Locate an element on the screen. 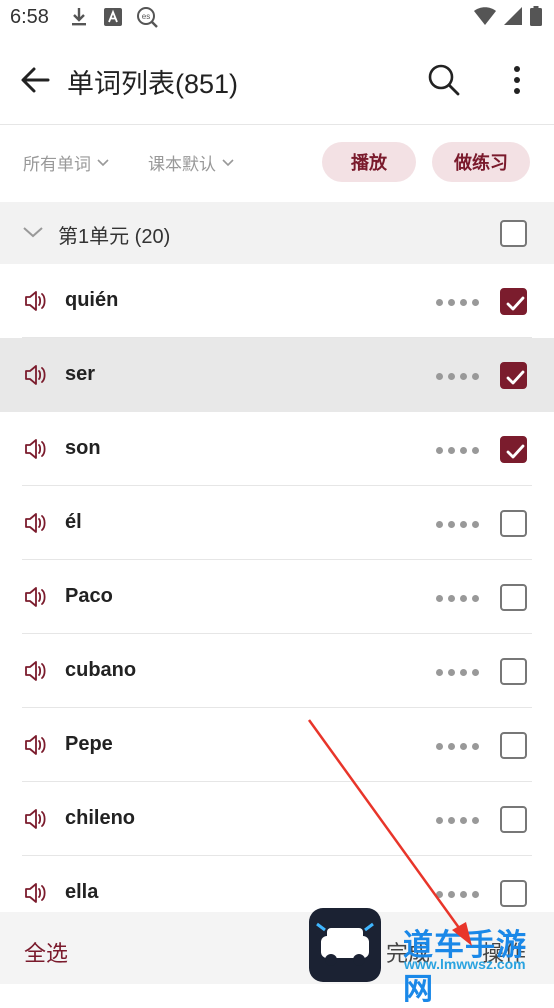 The width and height of the screenshot is (554, 1008). font-a-icon is located at coordinates (113, 17).